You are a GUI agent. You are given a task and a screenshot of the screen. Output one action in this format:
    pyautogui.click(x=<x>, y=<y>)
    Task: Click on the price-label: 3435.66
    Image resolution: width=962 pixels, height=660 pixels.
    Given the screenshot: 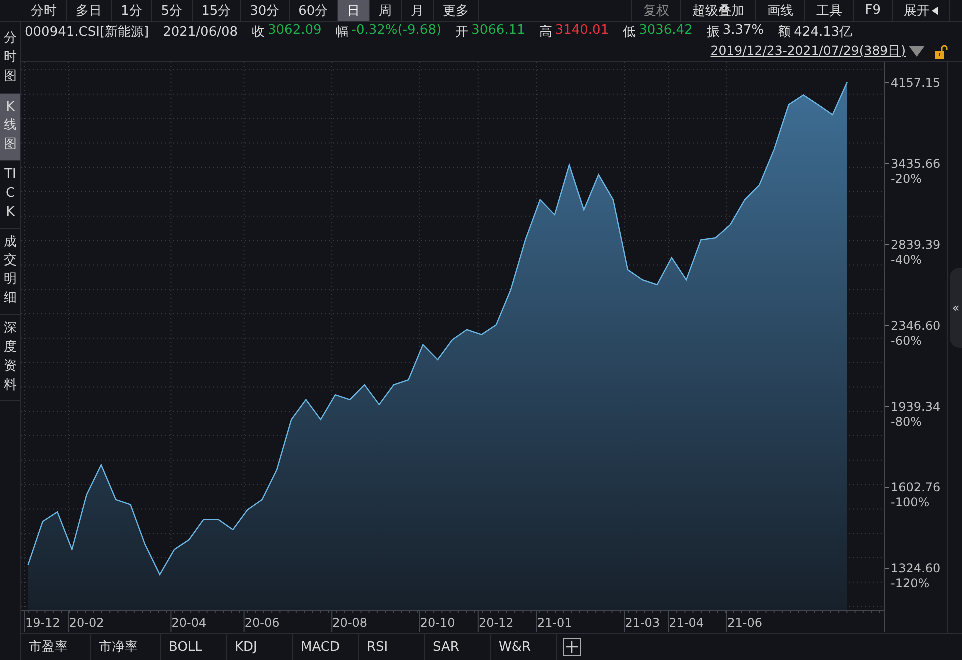 What is the action you would take?
    pyautogui.click(x=916, y=163)
    